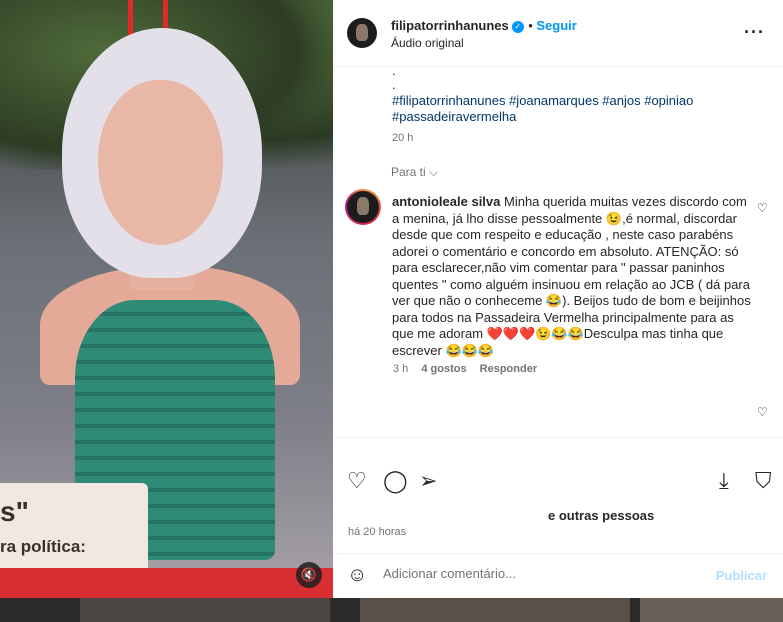 This screenshot has height=622, width=783. What do you see at coordinates (363, 207) in the screenshot?
I see `commenter-avatar` at bounding box center [363, 207].